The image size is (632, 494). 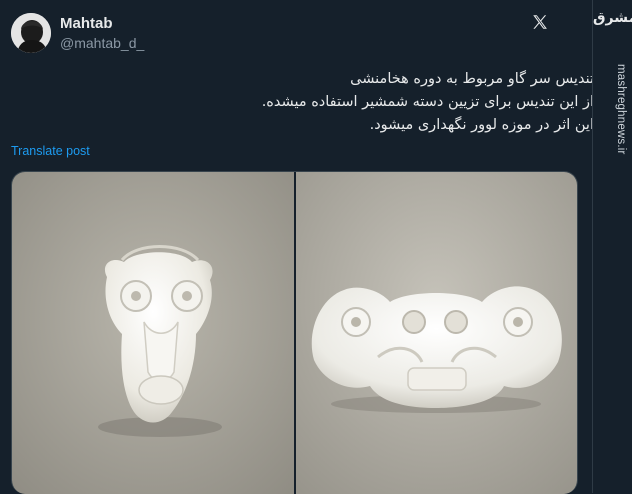 What do you see at coordinates (50, 151) in the screenshot?
I see `translate-post-link: Translate post` at bounding box center [50, 151].